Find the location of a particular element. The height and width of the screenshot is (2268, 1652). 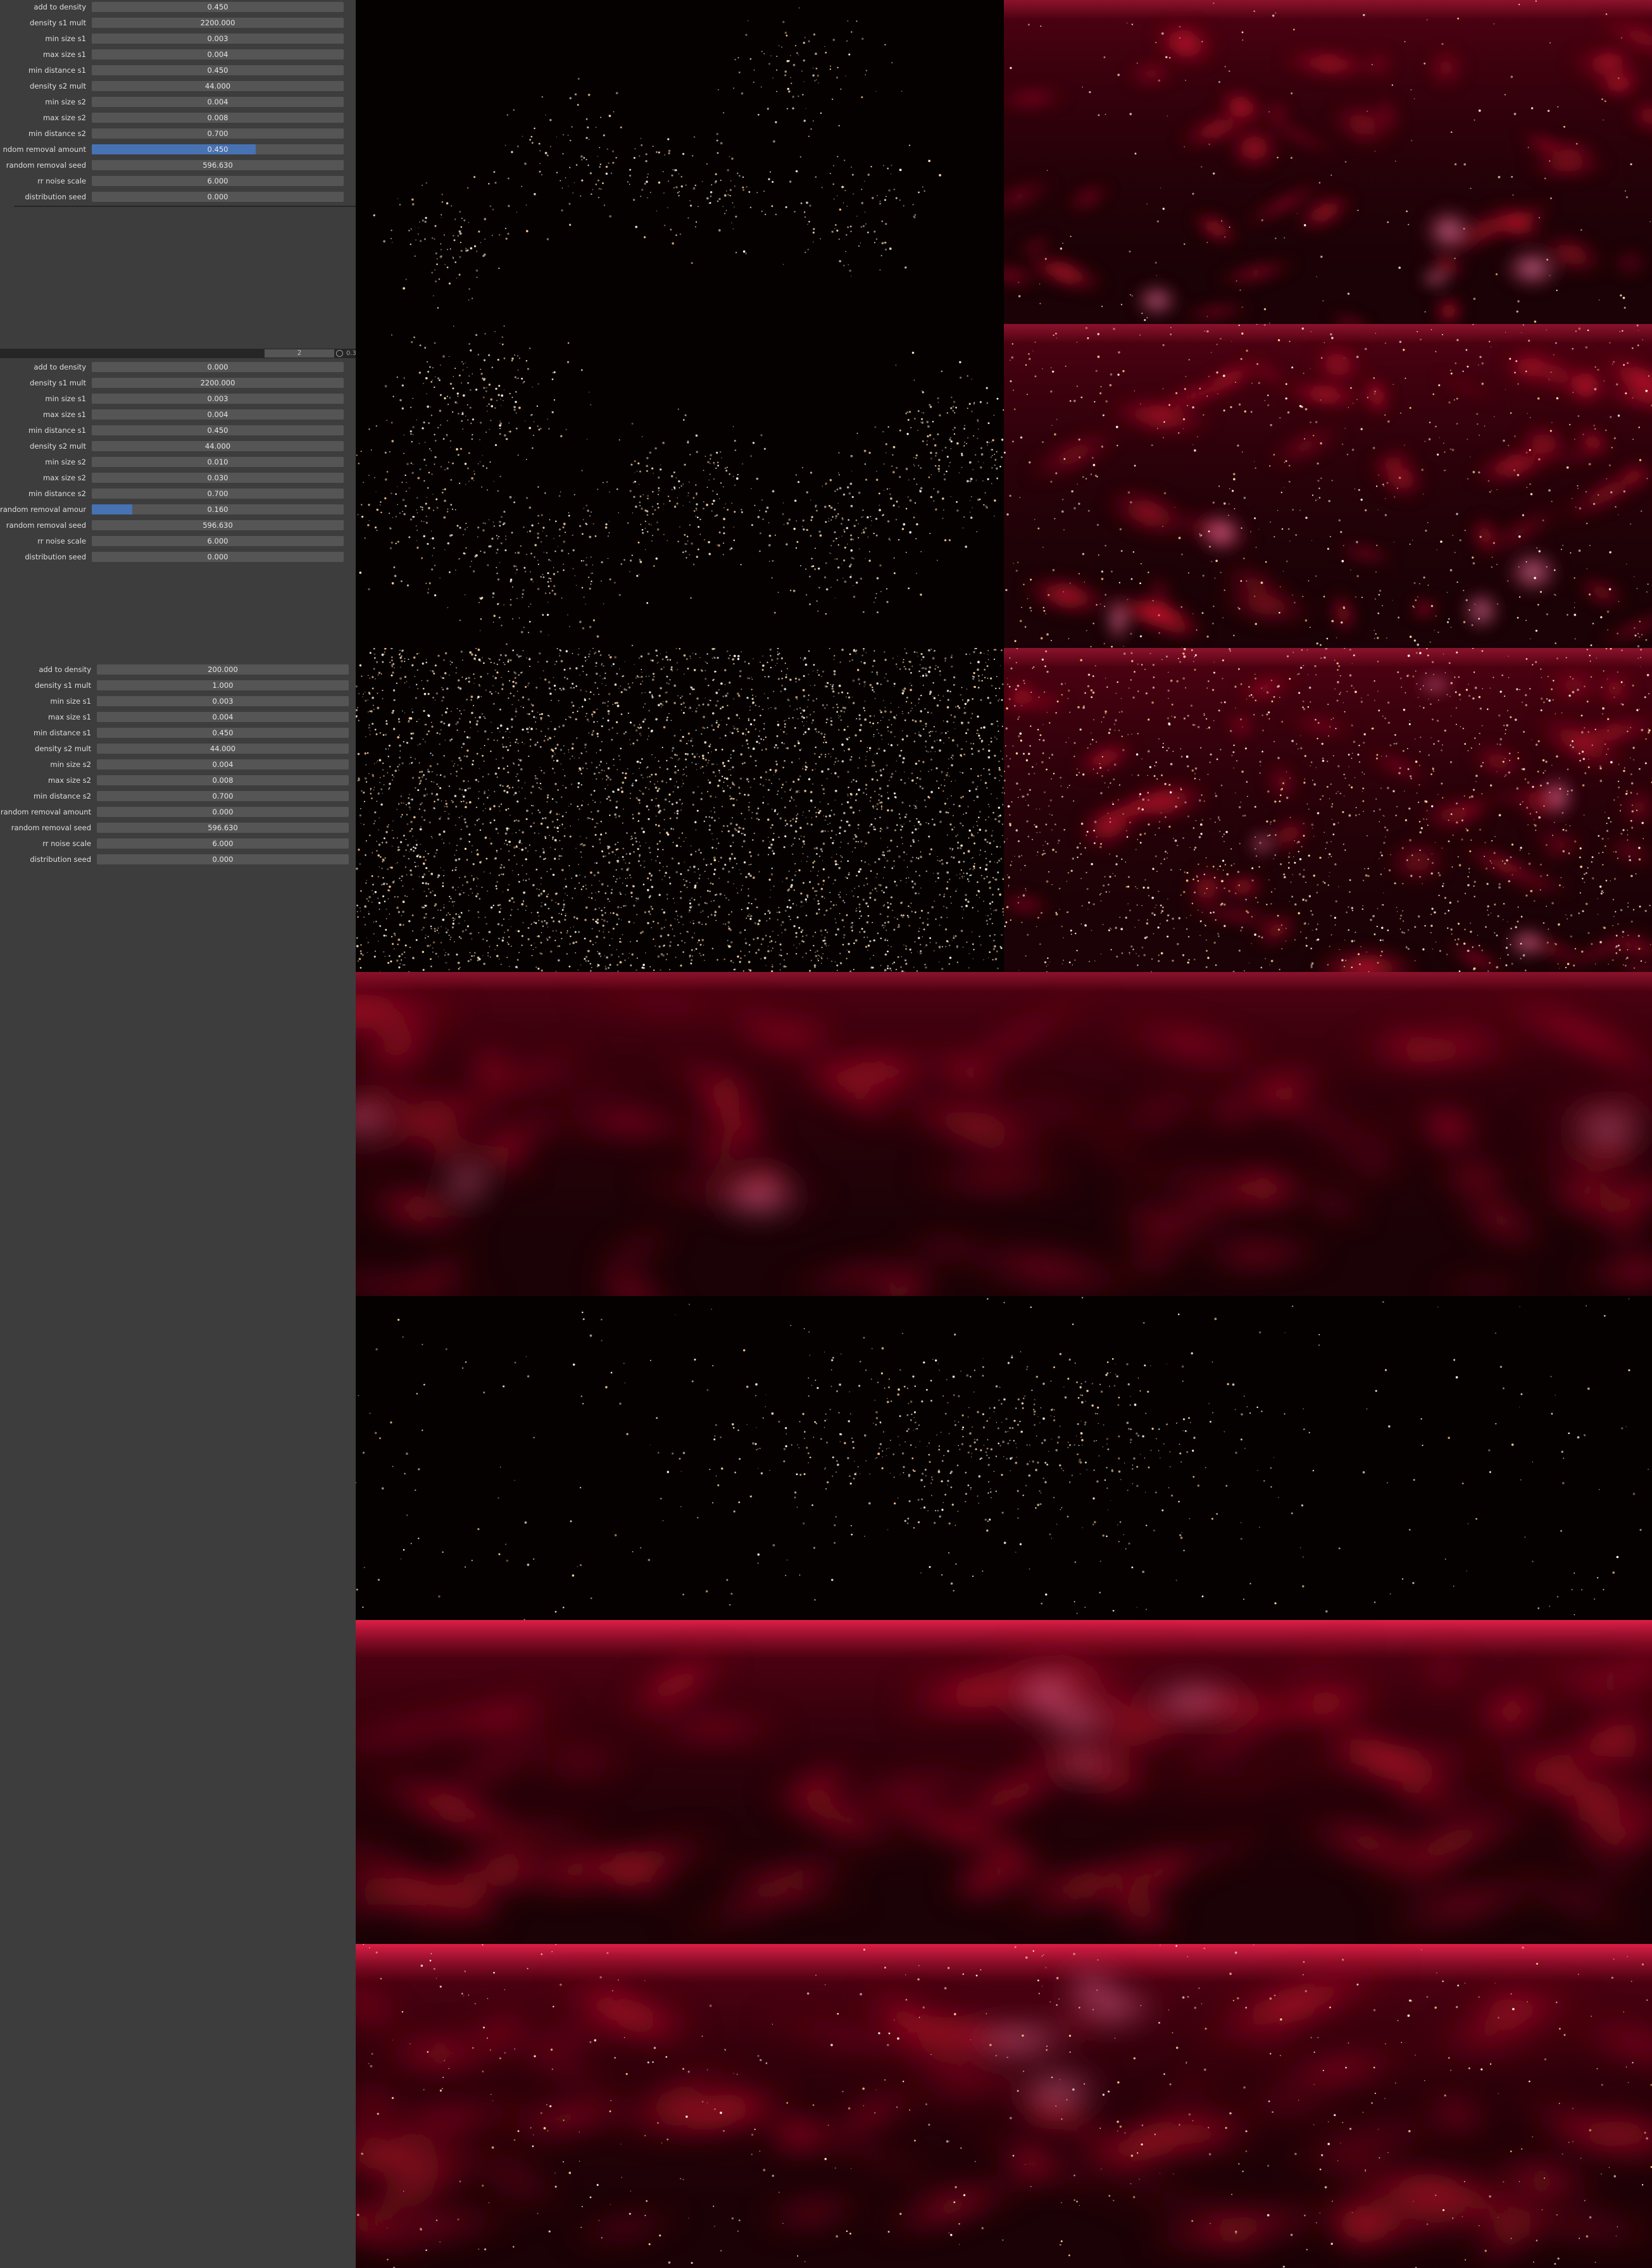

parameter-label: min size s1 is located at coordinates (65, 38).